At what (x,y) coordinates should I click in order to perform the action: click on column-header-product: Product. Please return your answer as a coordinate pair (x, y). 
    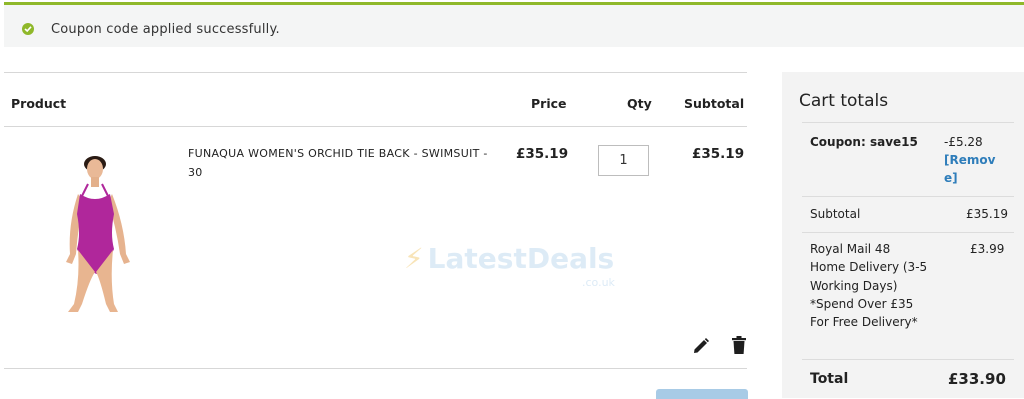
    Looking at the image, I should click on (39, 103).